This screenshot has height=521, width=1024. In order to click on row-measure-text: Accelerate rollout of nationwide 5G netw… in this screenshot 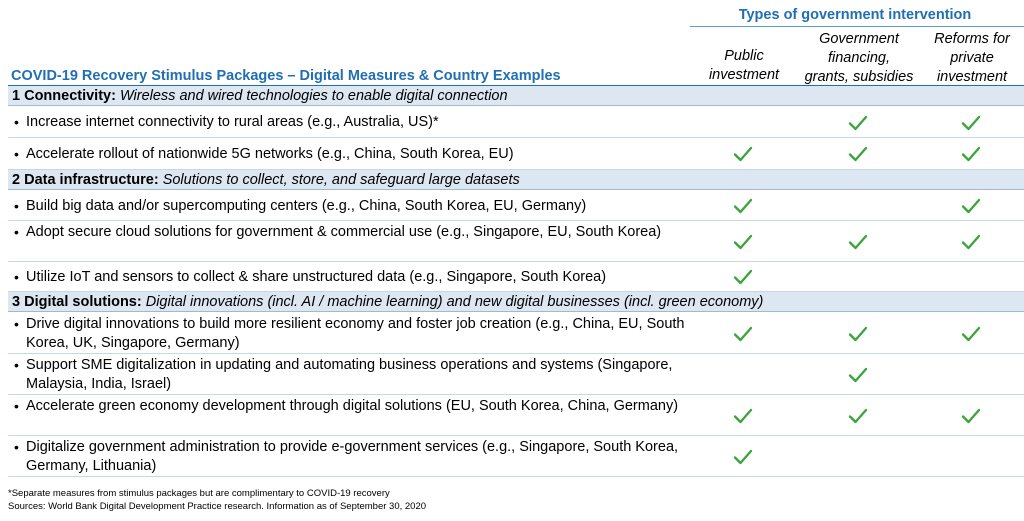, I will do `click(270, 153)`.